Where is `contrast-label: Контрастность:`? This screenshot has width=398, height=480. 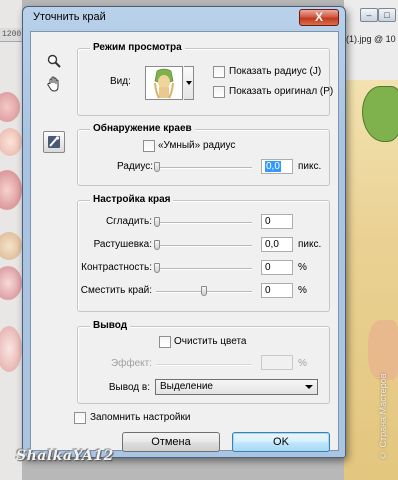
contrast-label: Контрастность: is located at coordinates (116, 267).